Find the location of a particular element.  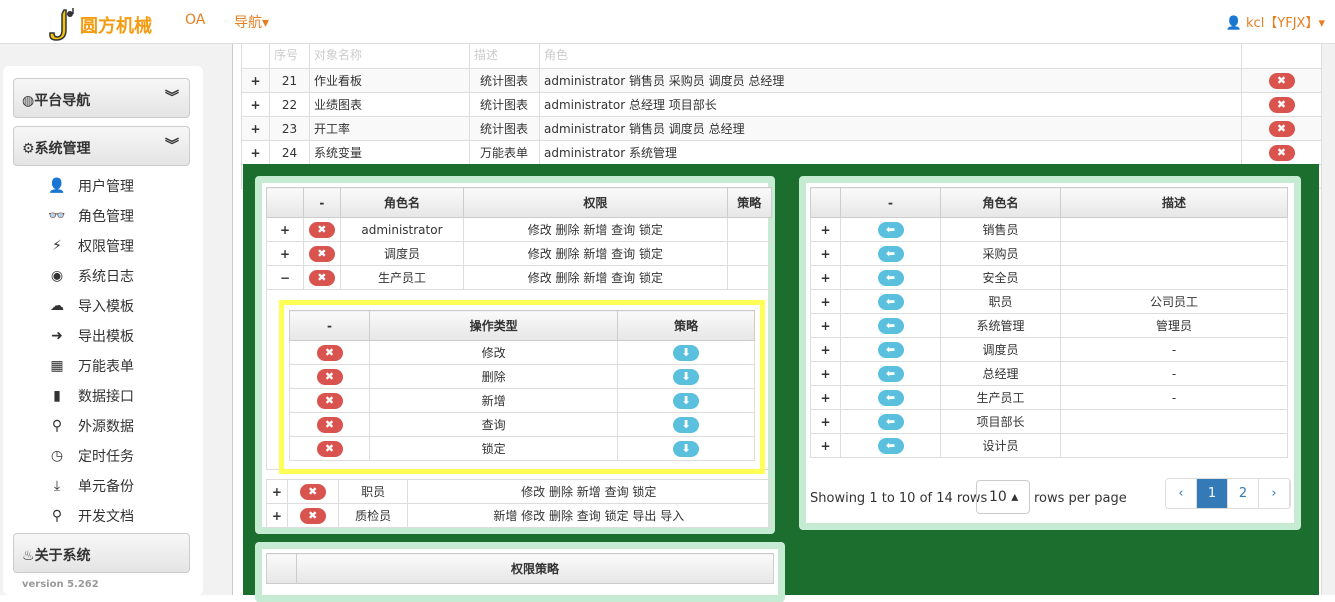

accordion-about-system: ♨关于系统 is located at coordinates (101, 553).